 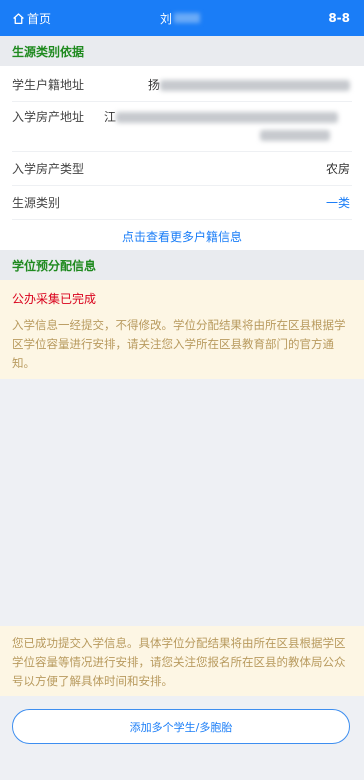 What do you see at coordinates (182, 207) in the screenshot?
I see `row-source-category: 生源类别 一类` at bounding box center [182, 207].